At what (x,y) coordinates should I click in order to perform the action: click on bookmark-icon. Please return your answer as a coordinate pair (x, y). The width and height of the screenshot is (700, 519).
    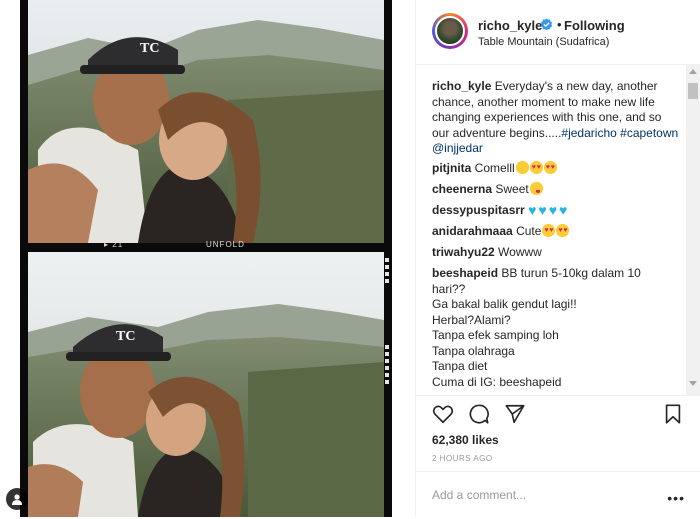
    Looking at the image, I should click on (673, 414).